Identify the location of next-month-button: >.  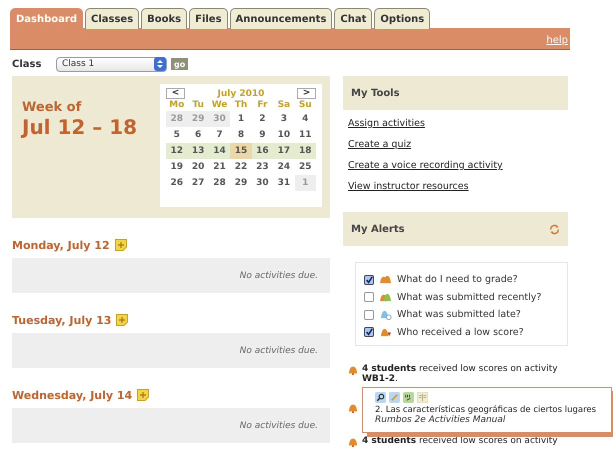
(306, 93).